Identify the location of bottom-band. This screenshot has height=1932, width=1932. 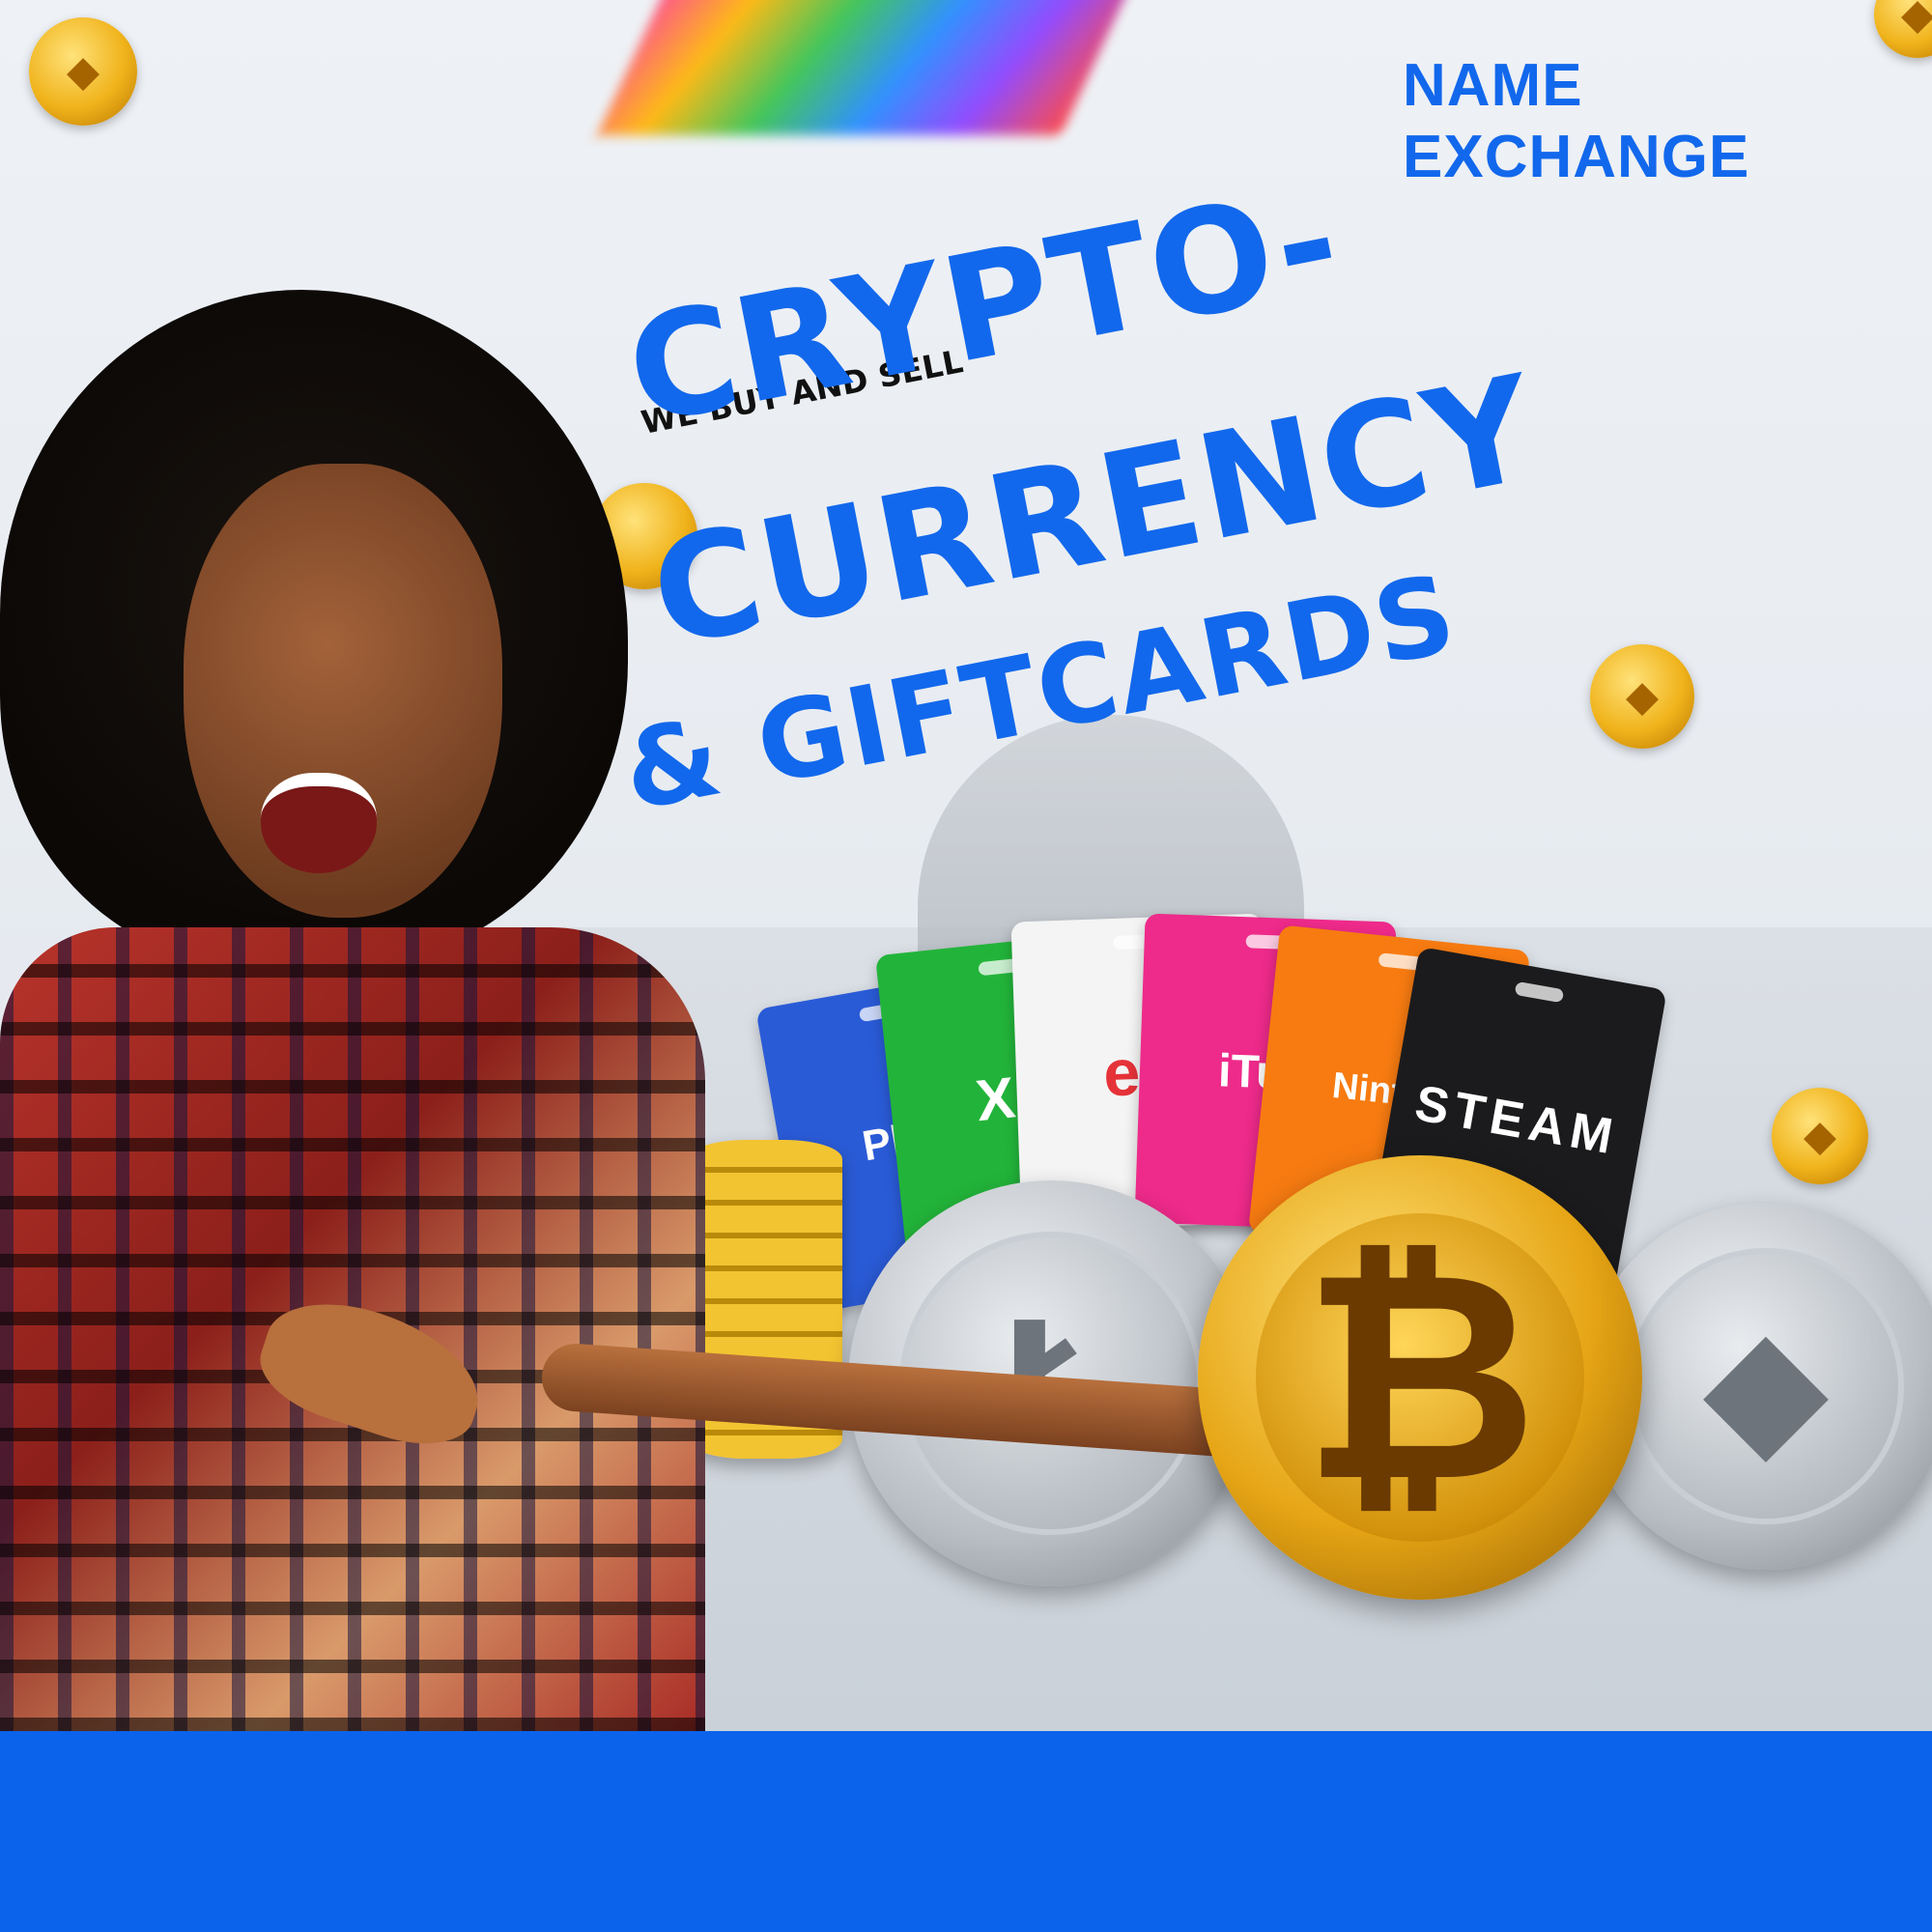
(966, 1831).